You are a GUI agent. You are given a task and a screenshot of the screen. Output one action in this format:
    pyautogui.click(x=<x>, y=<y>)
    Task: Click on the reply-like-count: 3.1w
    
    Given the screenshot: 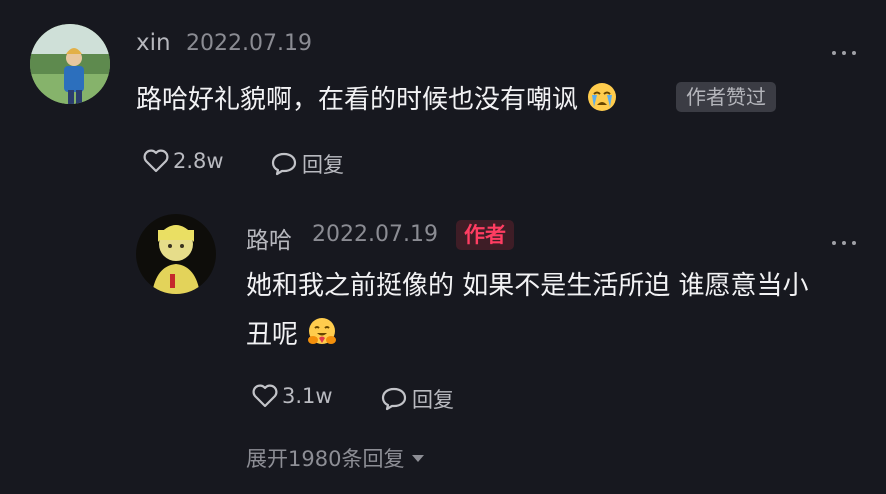 What is the action you would take?
    pyautogui.click(x=307, y=396)
    